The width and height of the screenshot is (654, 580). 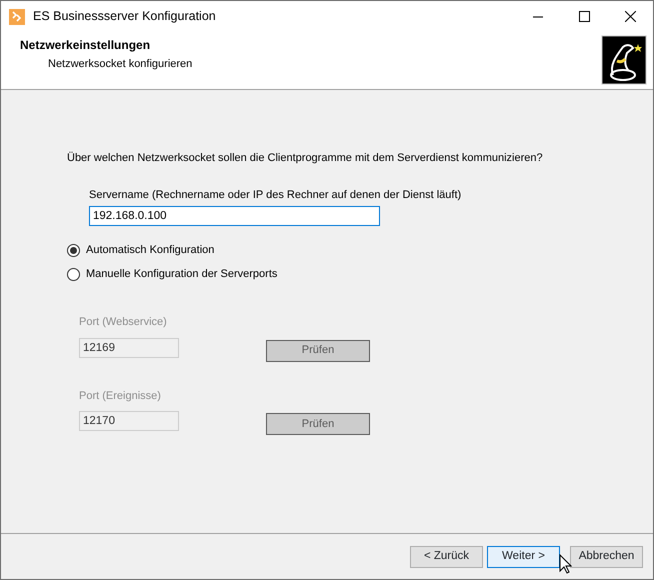 What do you see at coordinates (584, 16) in the screenshot?
I see `maximize-icon` at bounding box center [584, 16].